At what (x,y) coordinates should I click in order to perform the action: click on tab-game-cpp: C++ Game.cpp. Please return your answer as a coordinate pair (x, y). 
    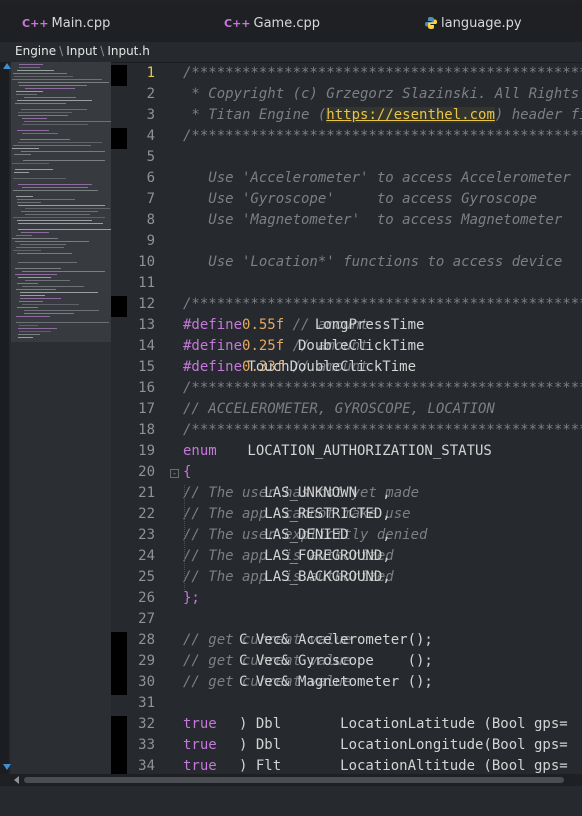
    Looking at the image, I should click on (272, 23).